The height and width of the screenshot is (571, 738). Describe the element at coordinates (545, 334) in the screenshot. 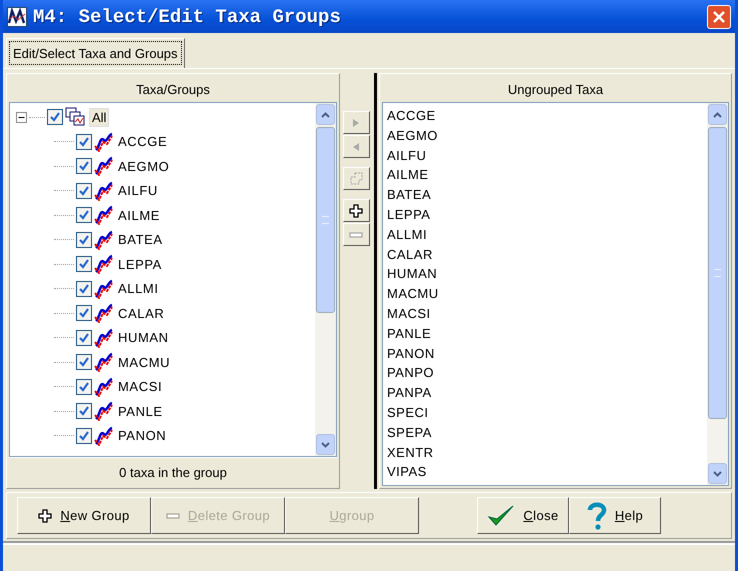

I see `list-item: PANLE` at that location.